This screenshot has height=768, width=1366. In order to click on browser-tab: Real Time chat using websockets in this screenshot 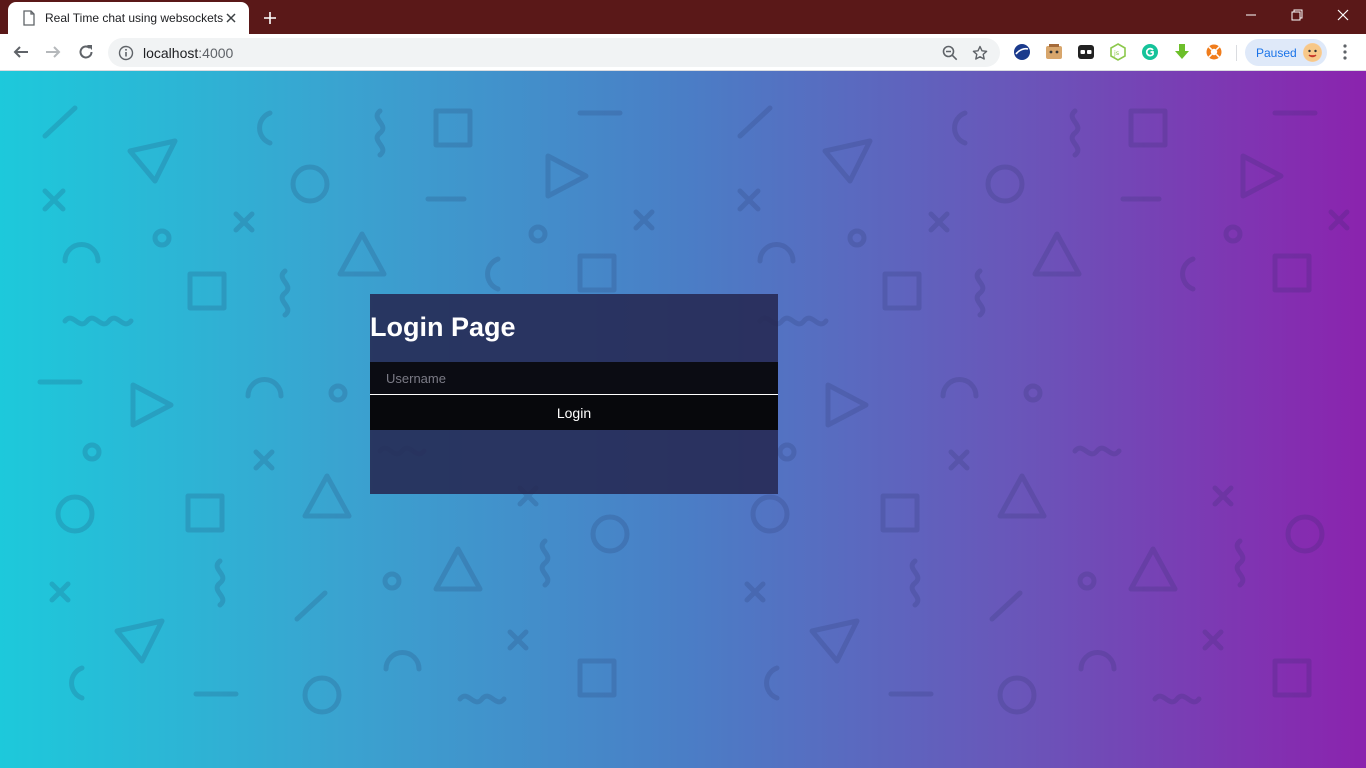, I will do `click(128, 18)`.